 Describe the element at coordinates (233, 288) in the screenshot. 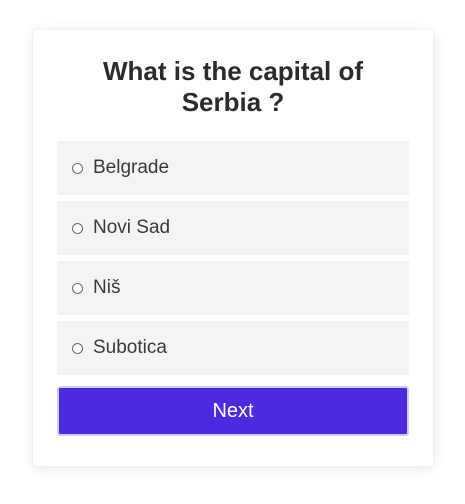

I see `answer-option: Niš` at that location.